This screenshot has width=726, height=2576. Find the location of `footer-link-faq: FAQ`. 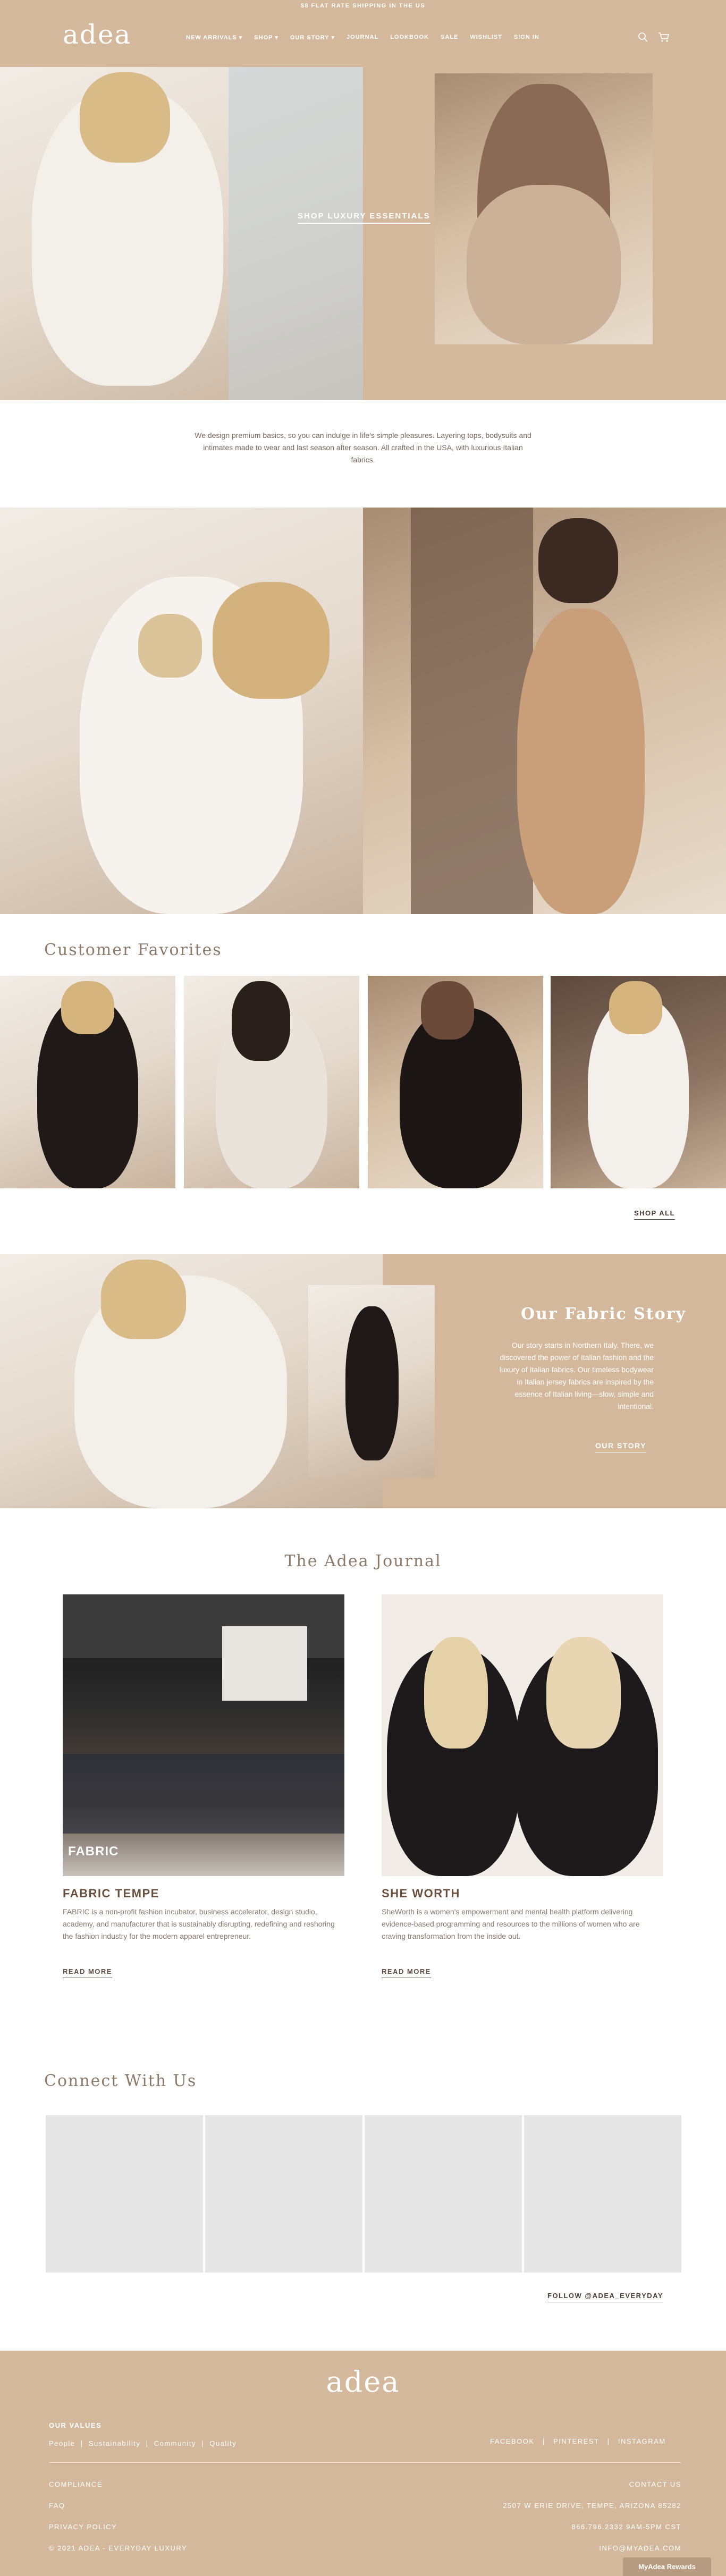

footer-link-faq: FAQ is located at coordinates (57, 2506).